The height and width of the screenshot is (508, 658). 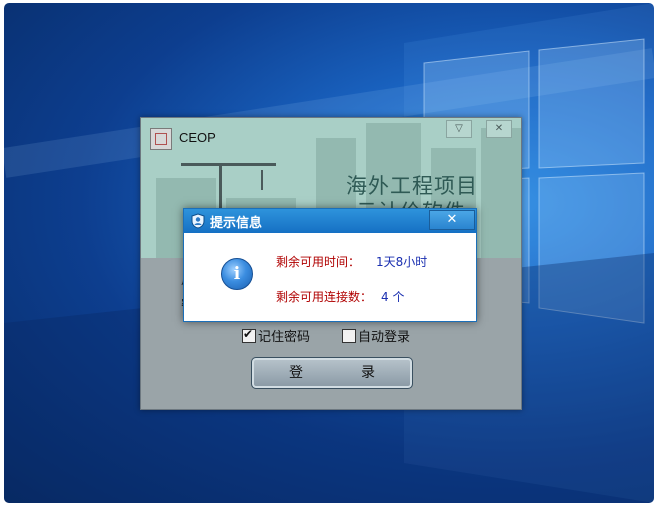 What do you see at coordinates (384, 337) in the screenshot?
I see `auto-login-label: 自动登录` at bounding box center [384, 337].